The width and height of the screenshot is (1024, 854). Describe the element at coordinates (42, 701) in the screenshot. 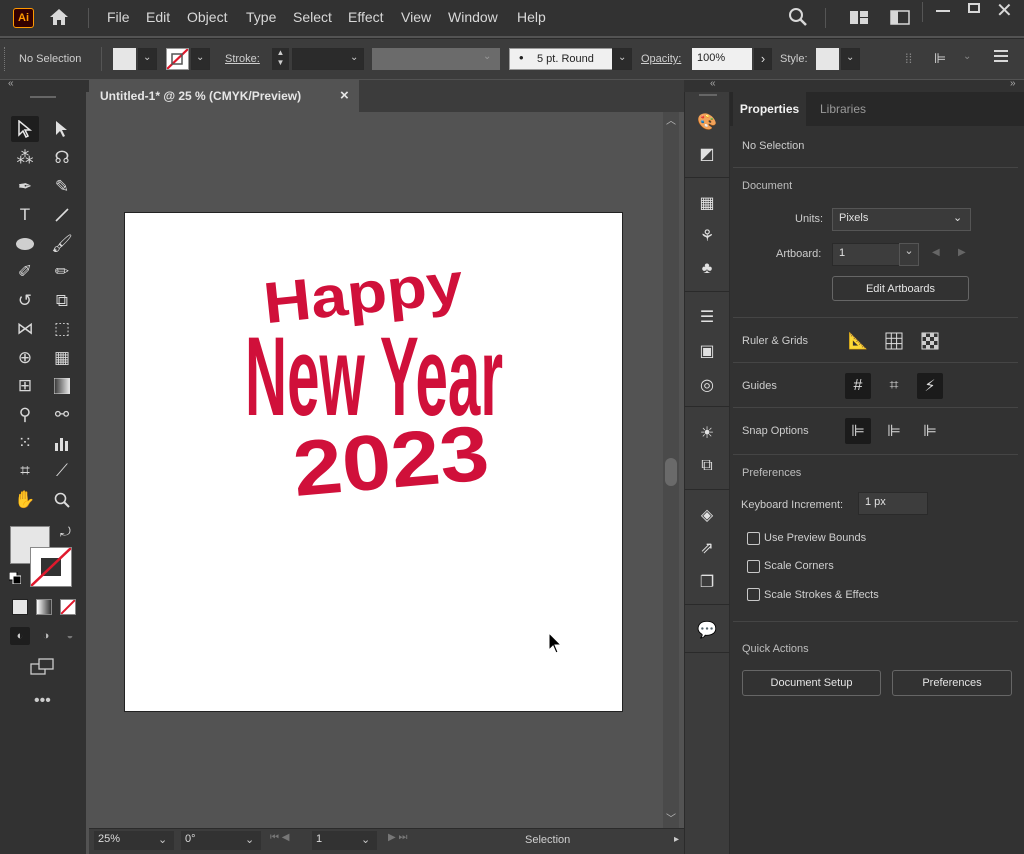

I see `edit-toolbar-icon: •••` at that location.